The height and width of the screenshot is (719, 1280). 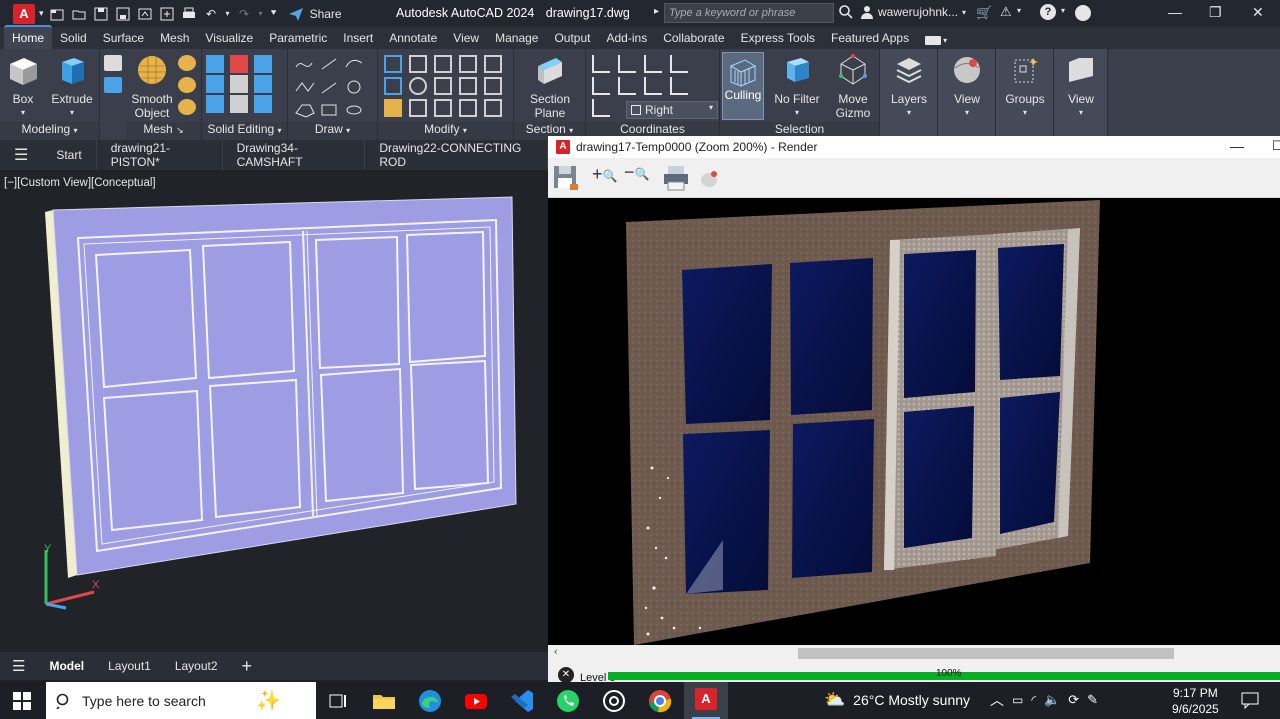 What do you see at coordinates (1237, 146) in the screenshot?
I see `render-minimize-icon: —` at bounding box center [1237, 146].